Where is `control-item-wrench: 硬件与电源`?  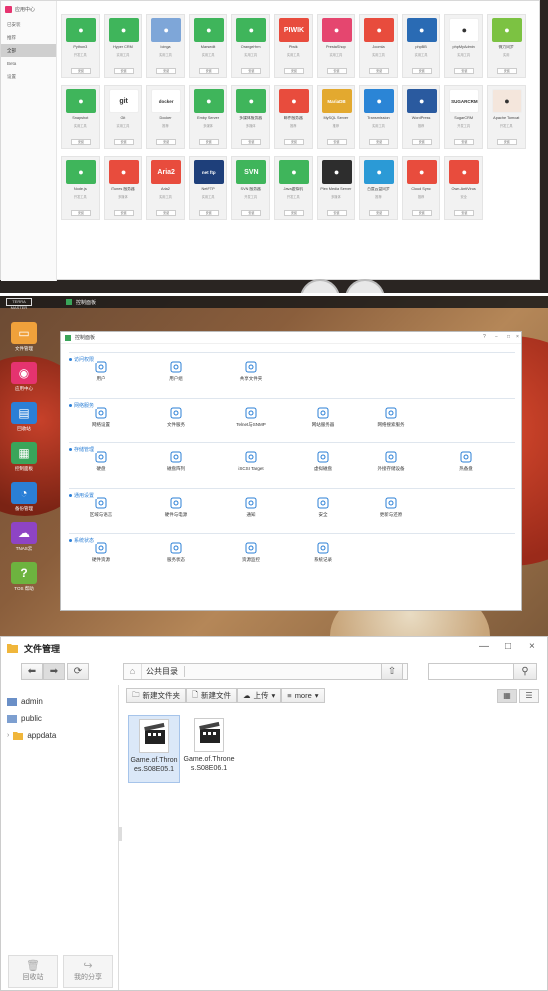
control-item-wrench: 硬件与电源 is located at coordinates (176, 507).